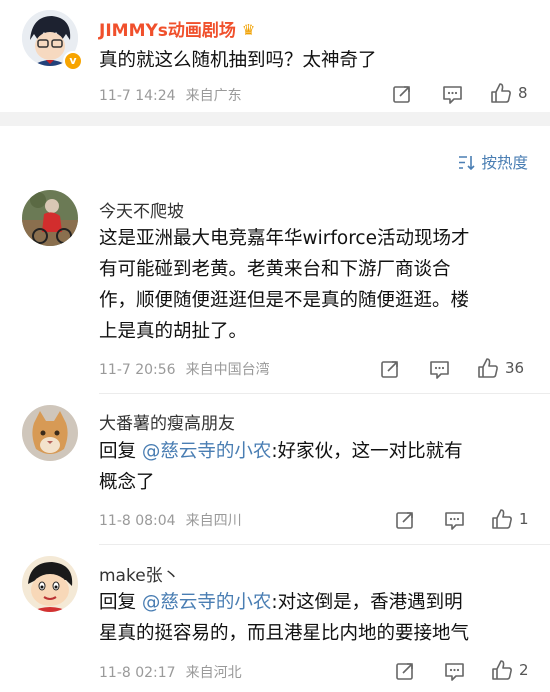 The width and height of the screenshot is (550, 692). I want to click on avatar-photo-cat, so click(50, 433).